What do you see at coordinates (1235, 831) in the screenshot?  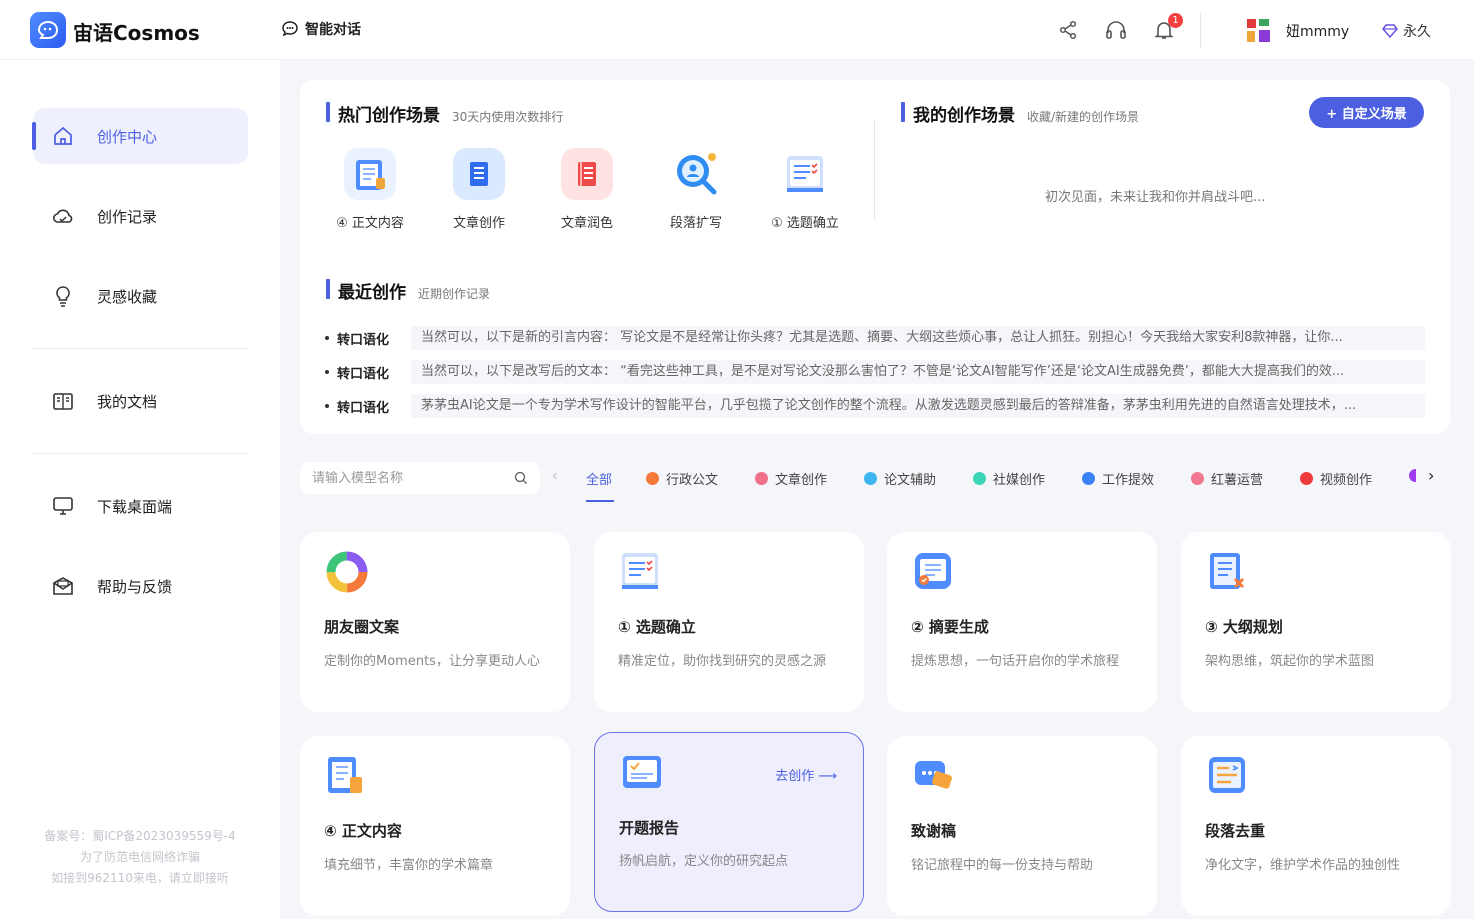 I see `card-title: 段落去重` at bounding box center [1235, 831].